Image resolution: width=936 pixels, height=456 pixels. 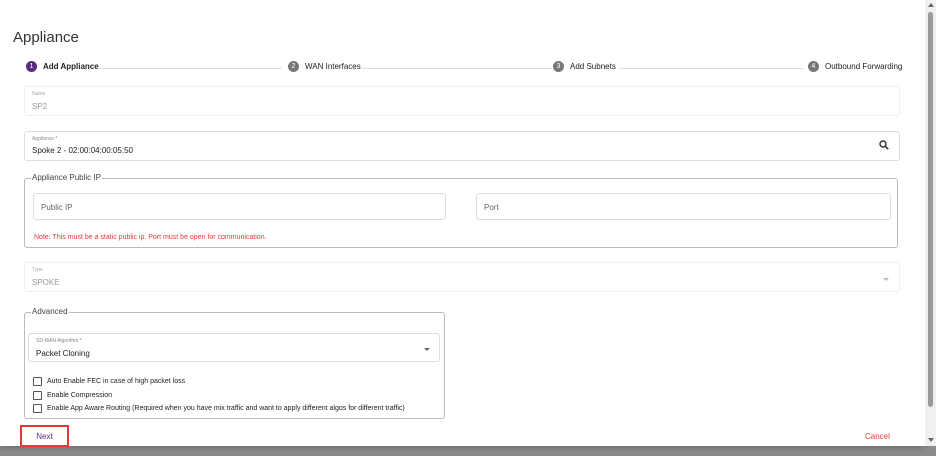 I want to click on port-input: Port, so click(x=683, y=206).